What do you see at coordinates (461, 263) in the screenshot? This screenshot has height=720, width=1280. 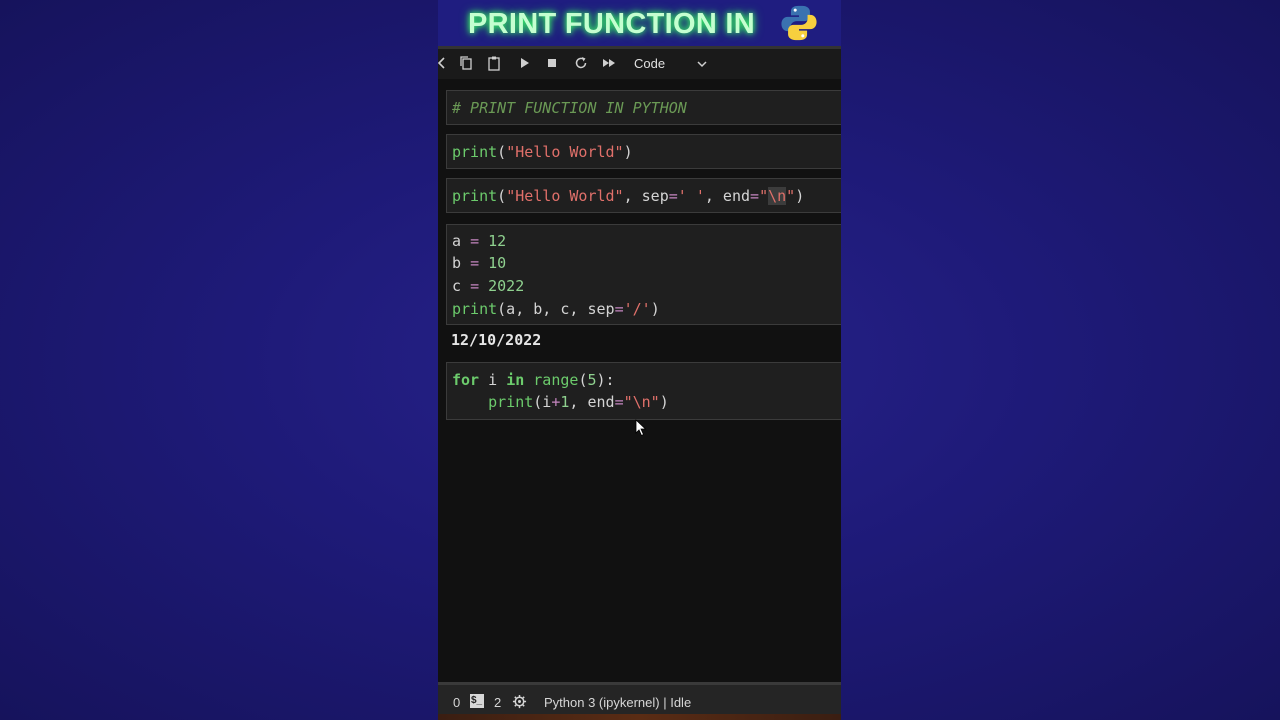 I see `code-token: b` at bounding box center [461, 263].